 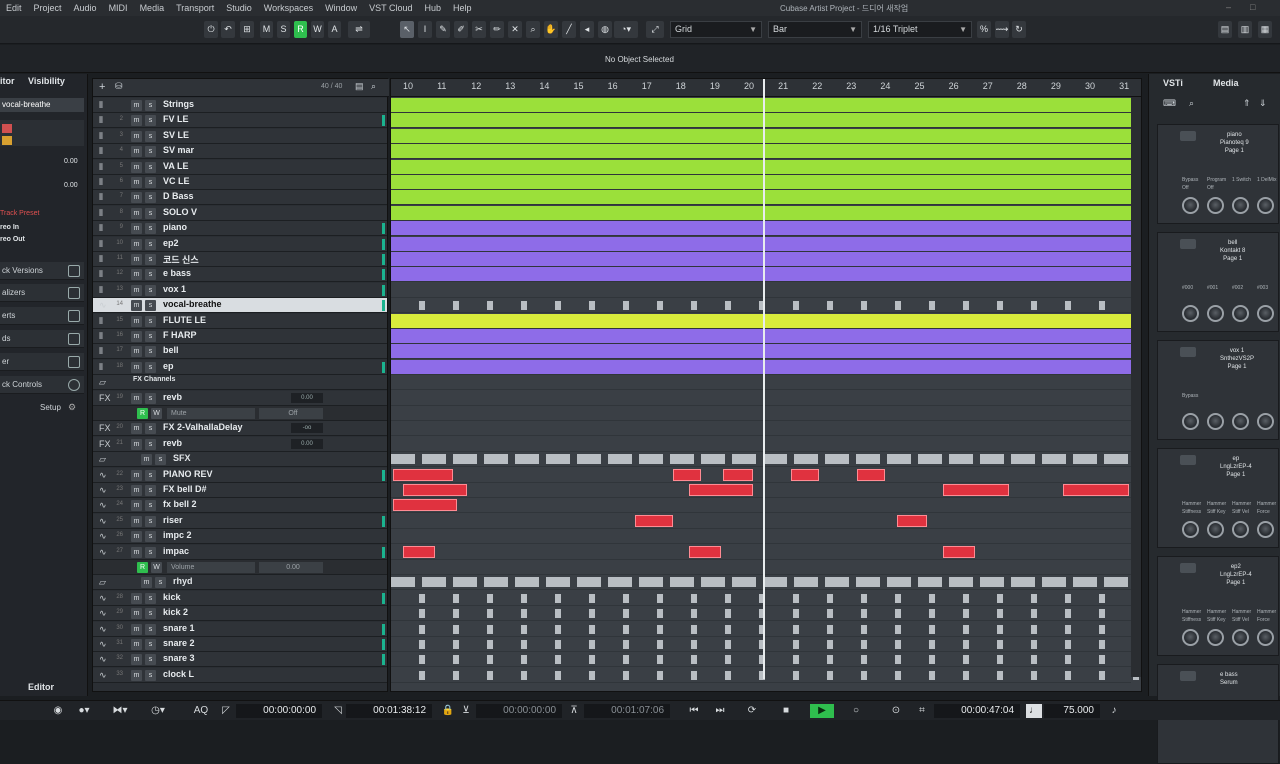 What do you see at coordinates (240, 275) in the screenshot?
I see `track-row: ⦀ 12 m s e bass` at bounding box center [240, 275].